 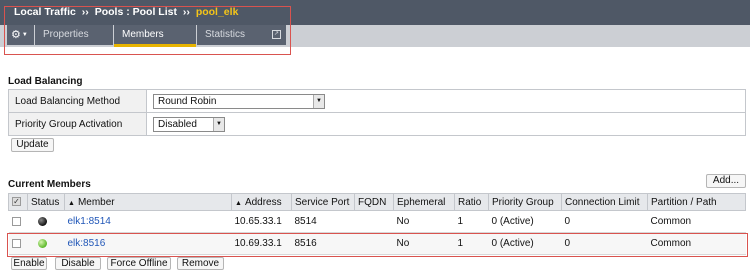 I want to click on row-select-cell, so click(x=18, y=221).